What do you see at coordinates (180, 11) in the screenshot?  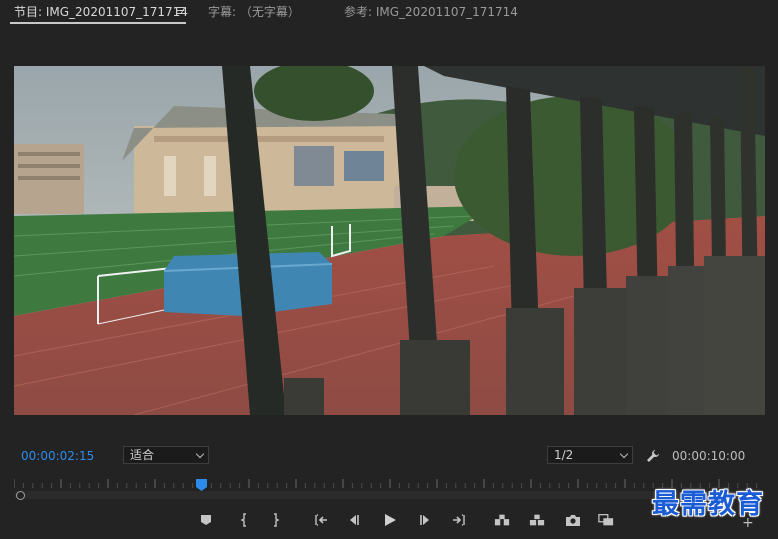 I see `panel-menu-icon` at bounding box center [180, 11].